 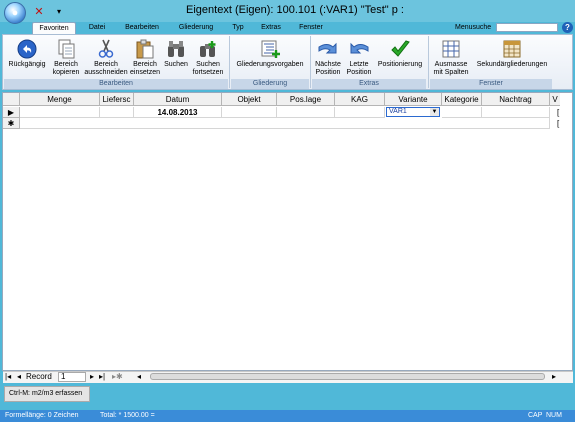 I want to click on cell-lieferschein, so click(x=117, y=112).